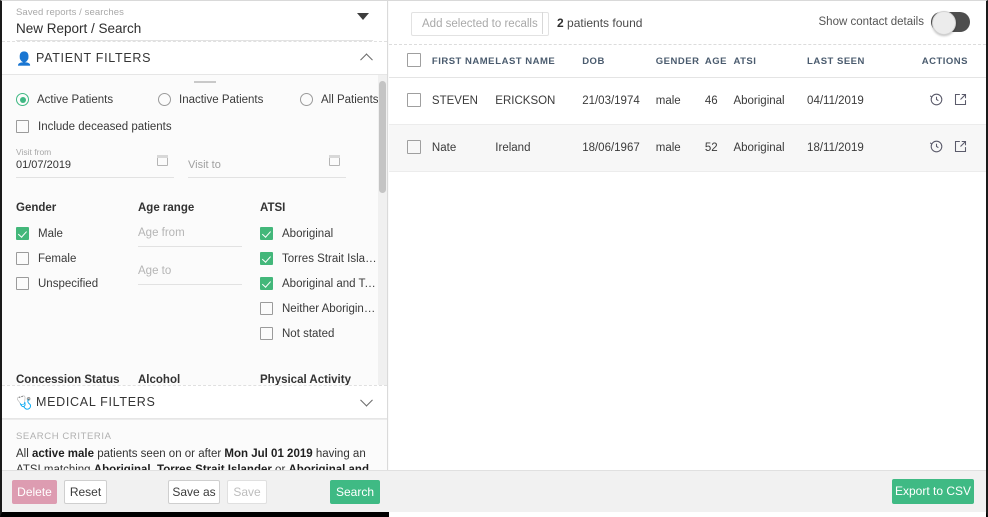  I want to click on gender-filter-group: Gender Male Female Unspecified, so click(77, 277).